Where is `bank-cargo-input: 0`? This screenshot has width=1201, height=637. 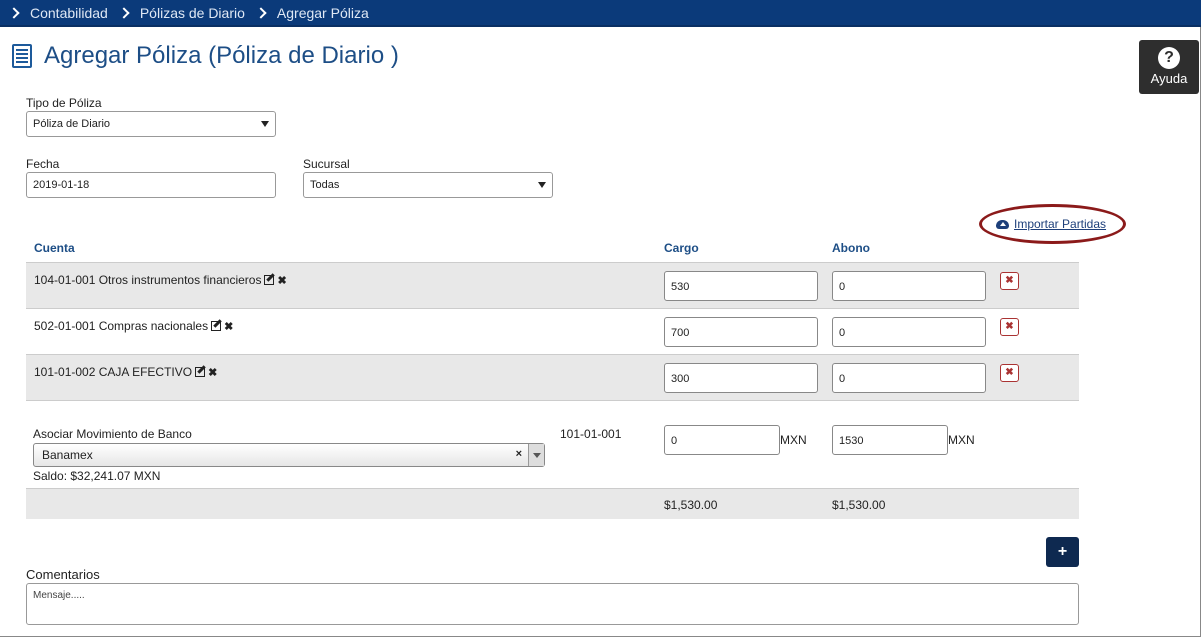 bank-cargo-input: 0 is located at coordinates (722, 440).